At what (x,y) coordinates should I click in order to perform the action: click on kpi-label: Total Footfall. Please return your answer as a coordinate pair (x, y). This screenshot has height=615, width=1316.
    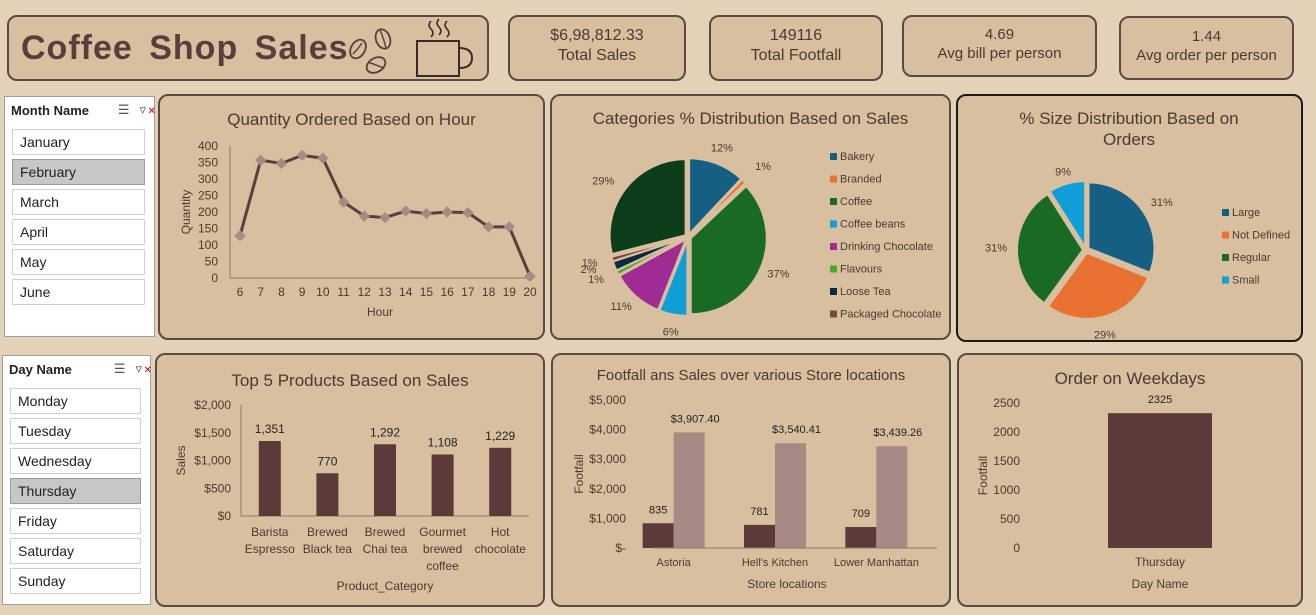
    Looking at the image, I should click on (796, 55).